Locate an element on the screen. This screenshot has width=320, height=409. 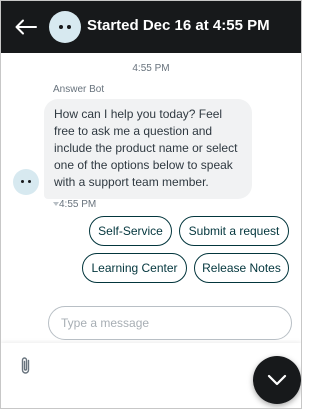
delivered-icon is located at coordinates (56, 204).